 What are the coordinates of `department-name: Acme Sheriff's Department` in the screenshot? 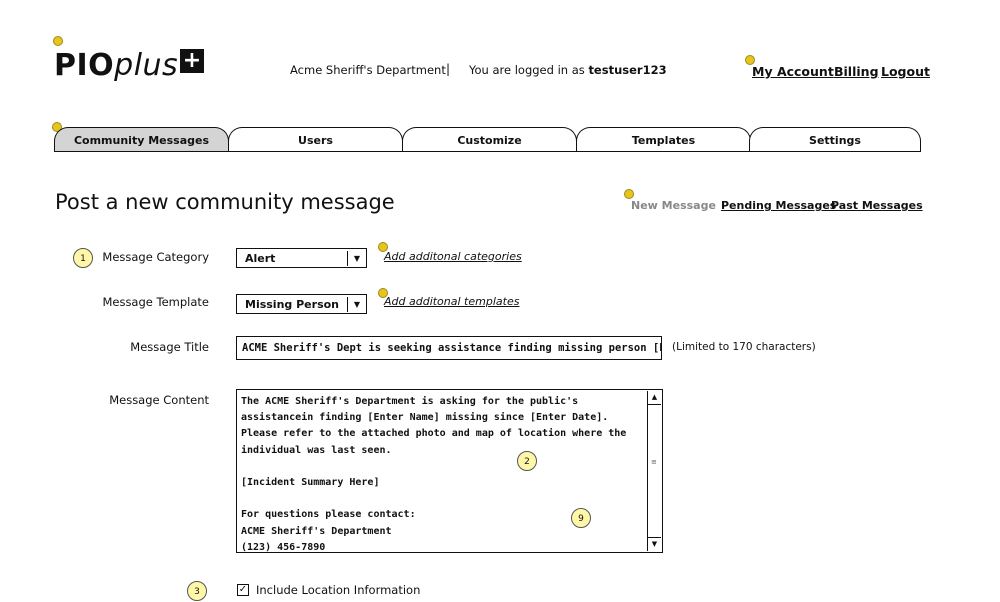 It's located at (368, 70).